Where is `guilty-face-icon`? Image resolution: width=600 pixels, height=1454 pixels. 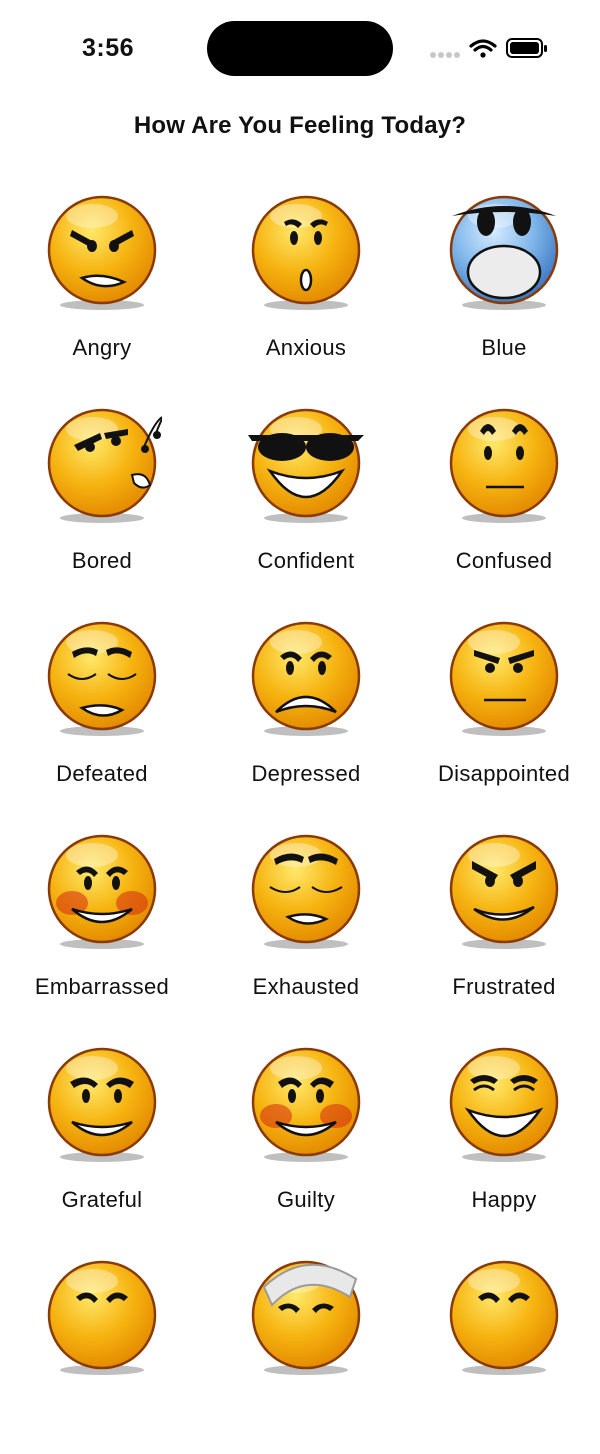
guilty-face-icon is located at coordinates (306, 1104).